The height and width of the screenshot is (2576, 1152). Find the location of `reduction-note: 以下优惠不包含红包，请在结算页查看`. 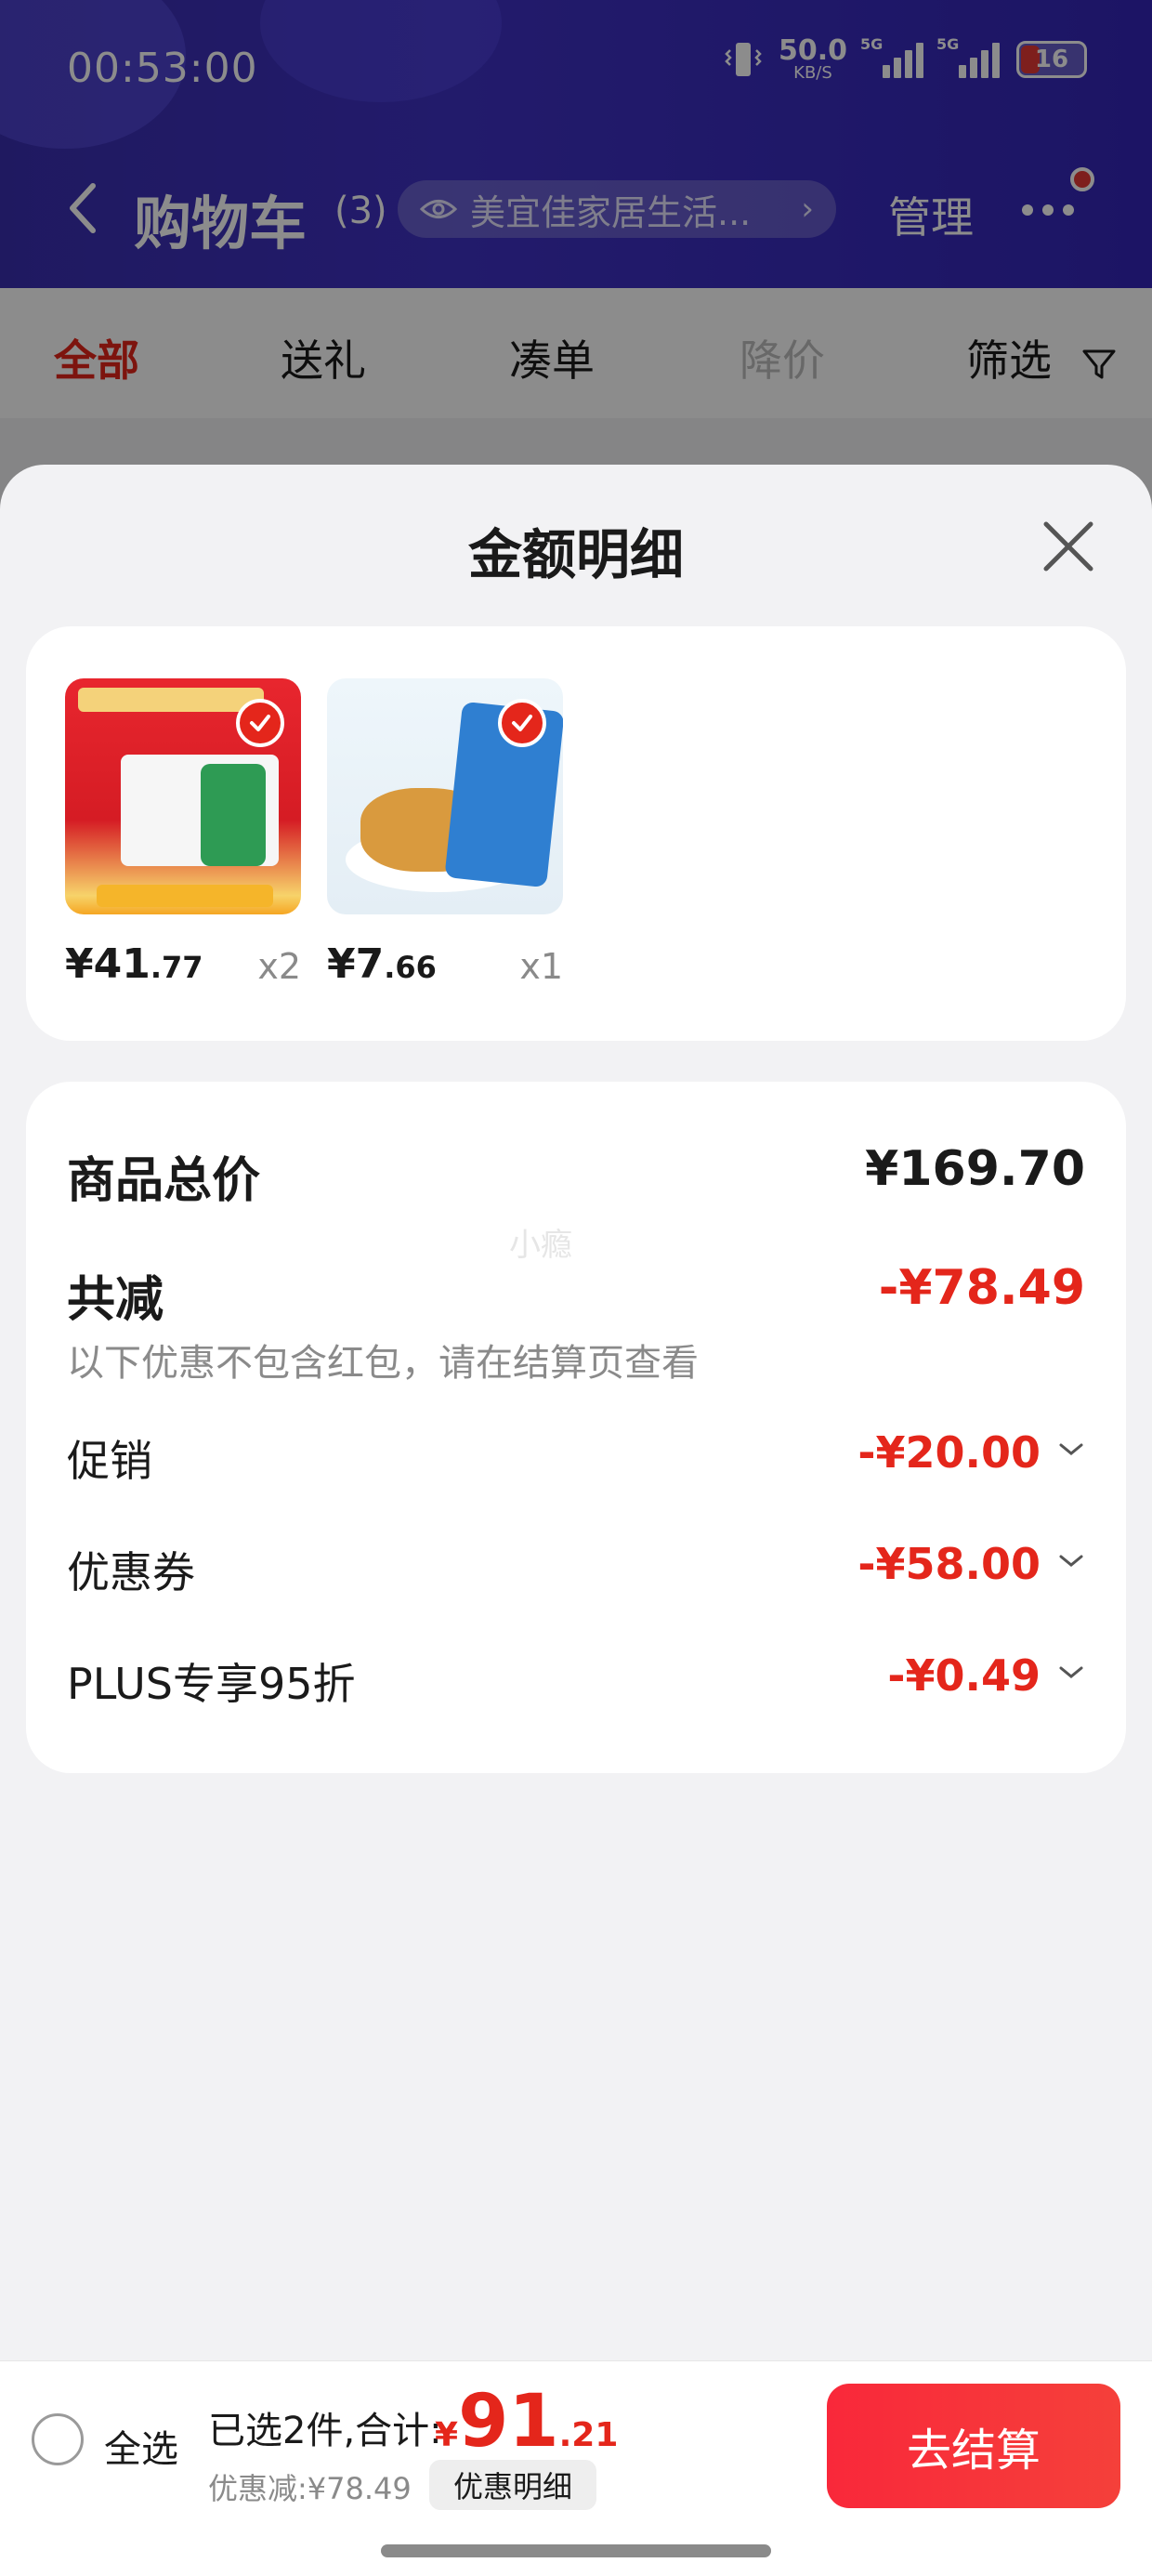

reduction-note: 以下优惠不包含红包，请在结算页查看 is located at coordinates (383, 1363).